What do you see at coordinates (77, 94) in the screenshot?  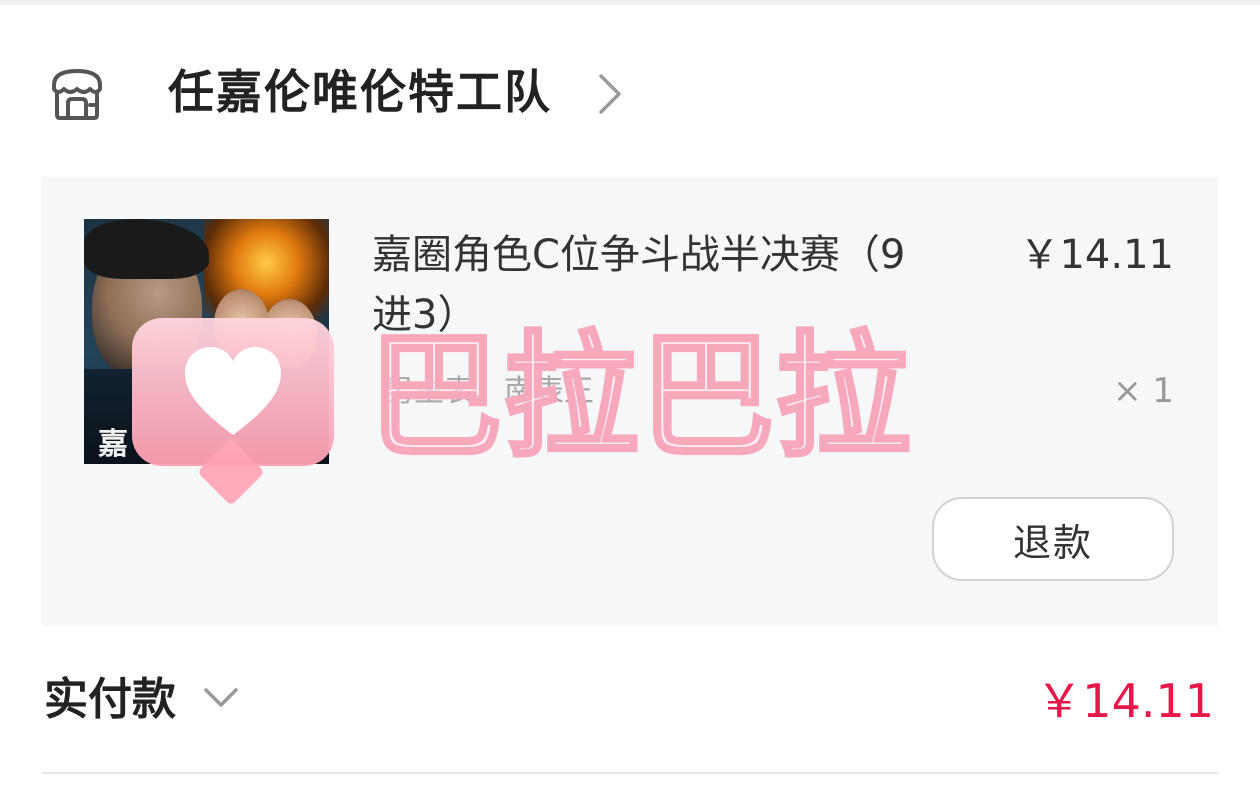 I see `storefront-icon` at bounding box center [77, 94].